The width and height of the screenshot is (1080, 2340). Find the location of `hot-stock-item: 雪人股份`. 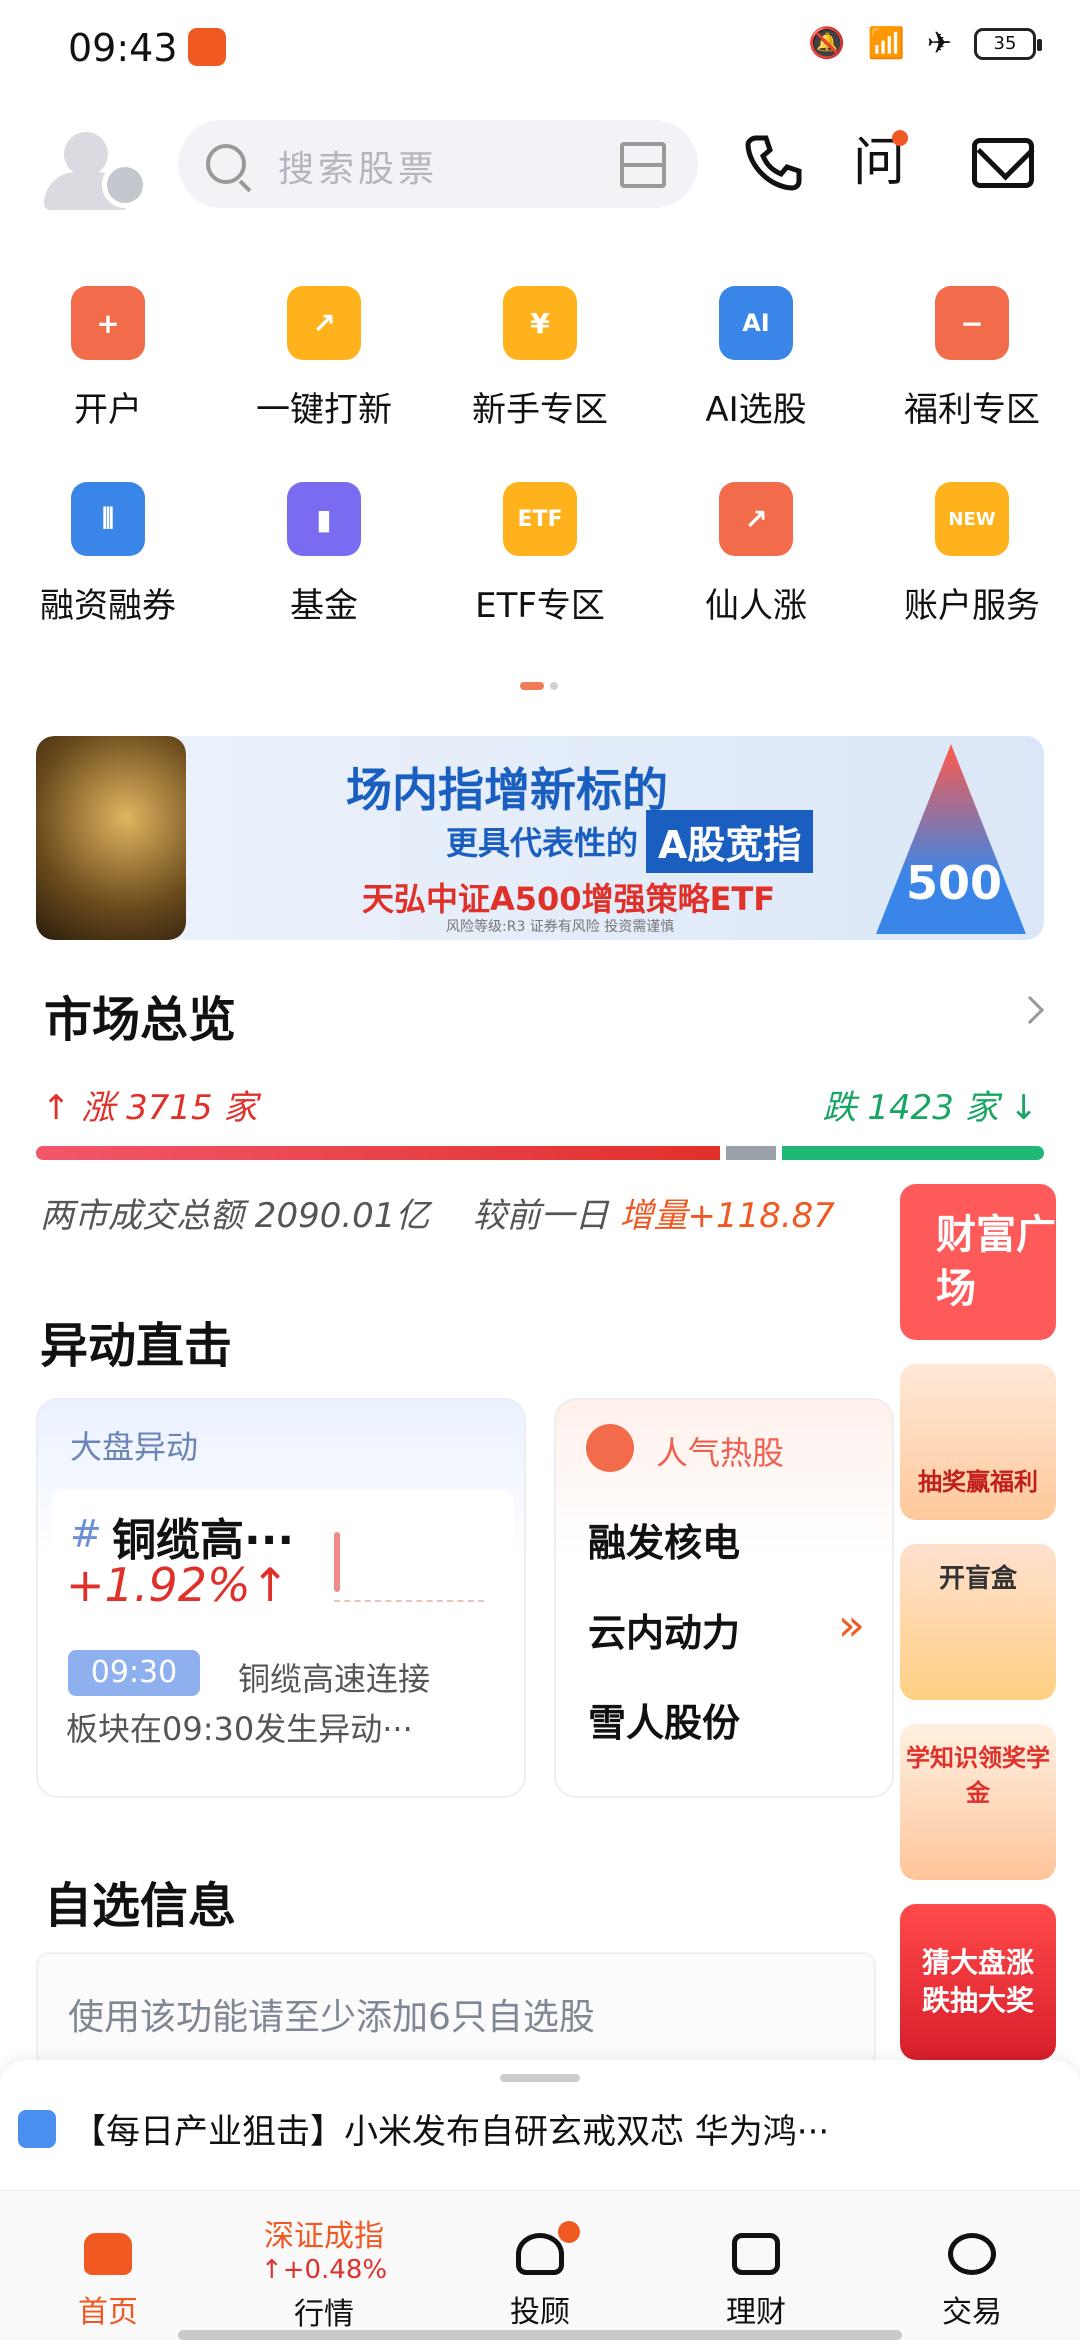

hot-stock-item: 雪人股份 is located at coordinates (664, 1719).